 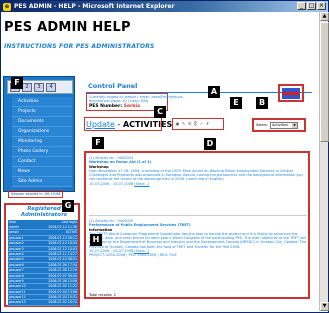 I want to click on scroll-up-arrow-icon: ▲, so click(x=324, y=16).